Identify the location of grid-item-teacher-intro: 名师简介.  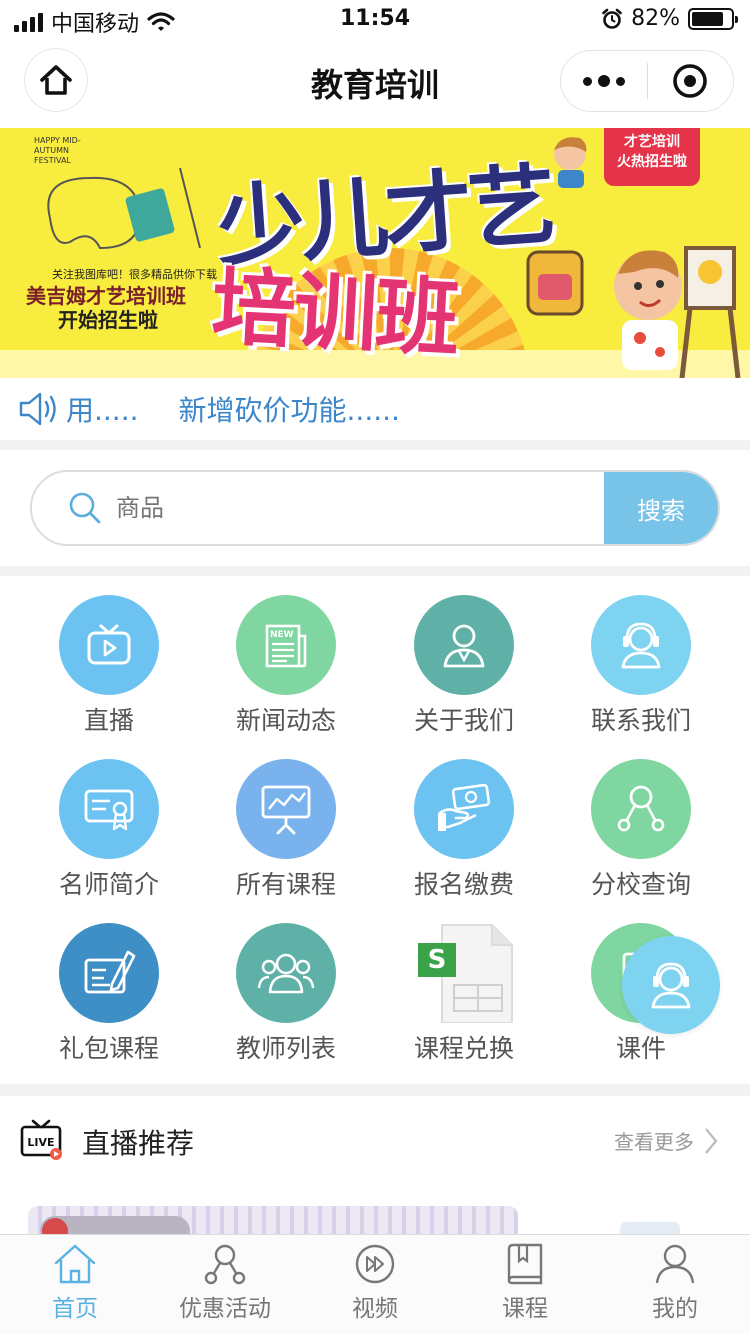
(109, 834).